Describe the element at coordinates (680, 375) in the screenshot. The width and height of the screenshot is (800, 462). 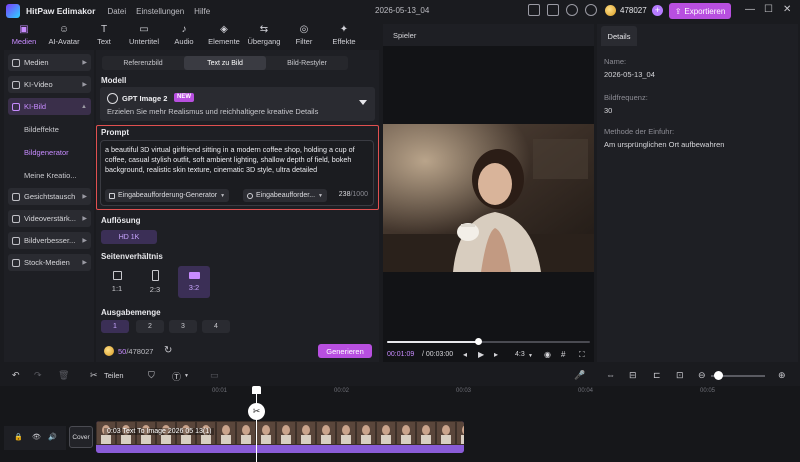
I see `fit-icon: ⊡` at that location.